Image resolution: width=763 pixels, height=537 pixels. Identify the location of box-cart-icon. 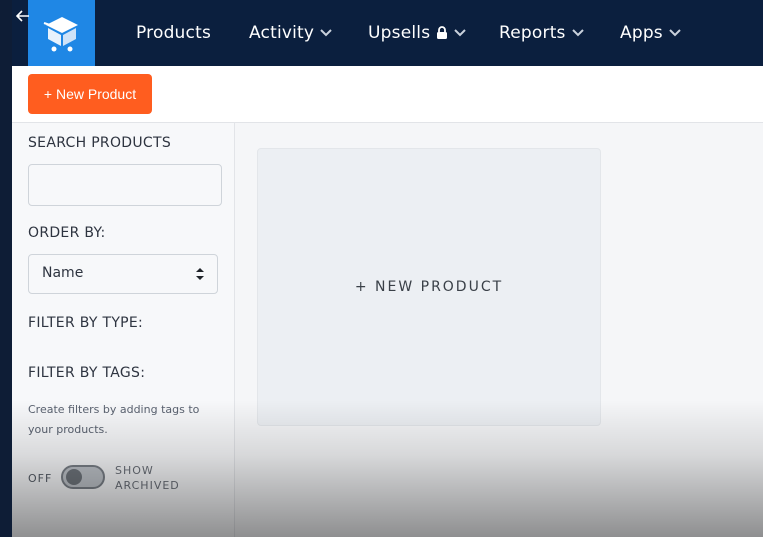
(60, 34).